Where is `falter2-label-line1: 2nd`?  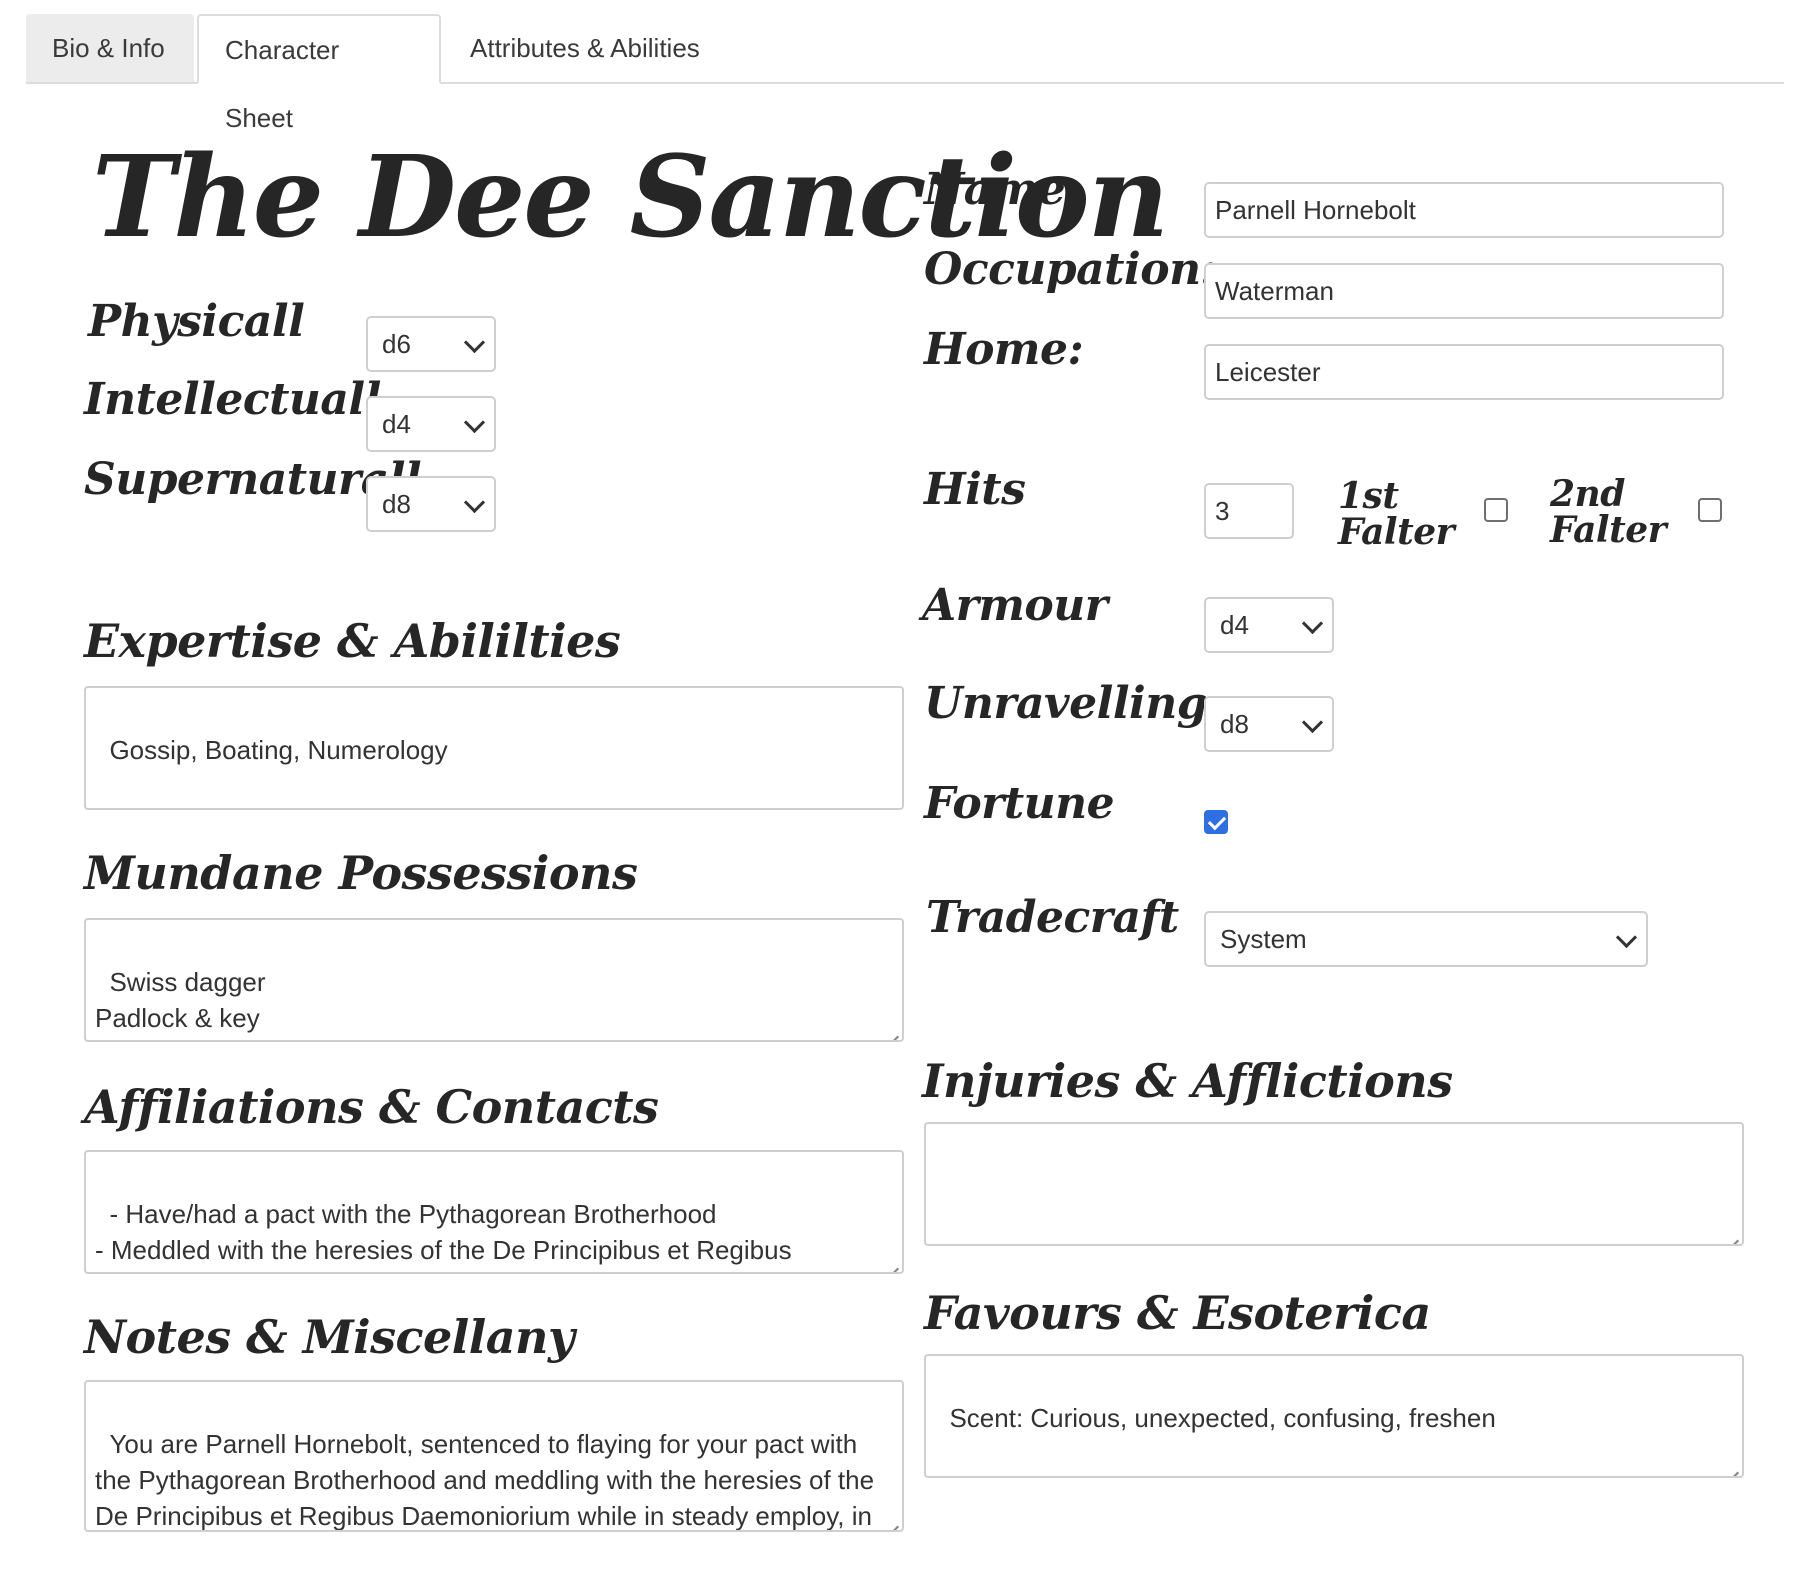 falter2-label-line1: 2nd is located at coordinates (1587, 494).